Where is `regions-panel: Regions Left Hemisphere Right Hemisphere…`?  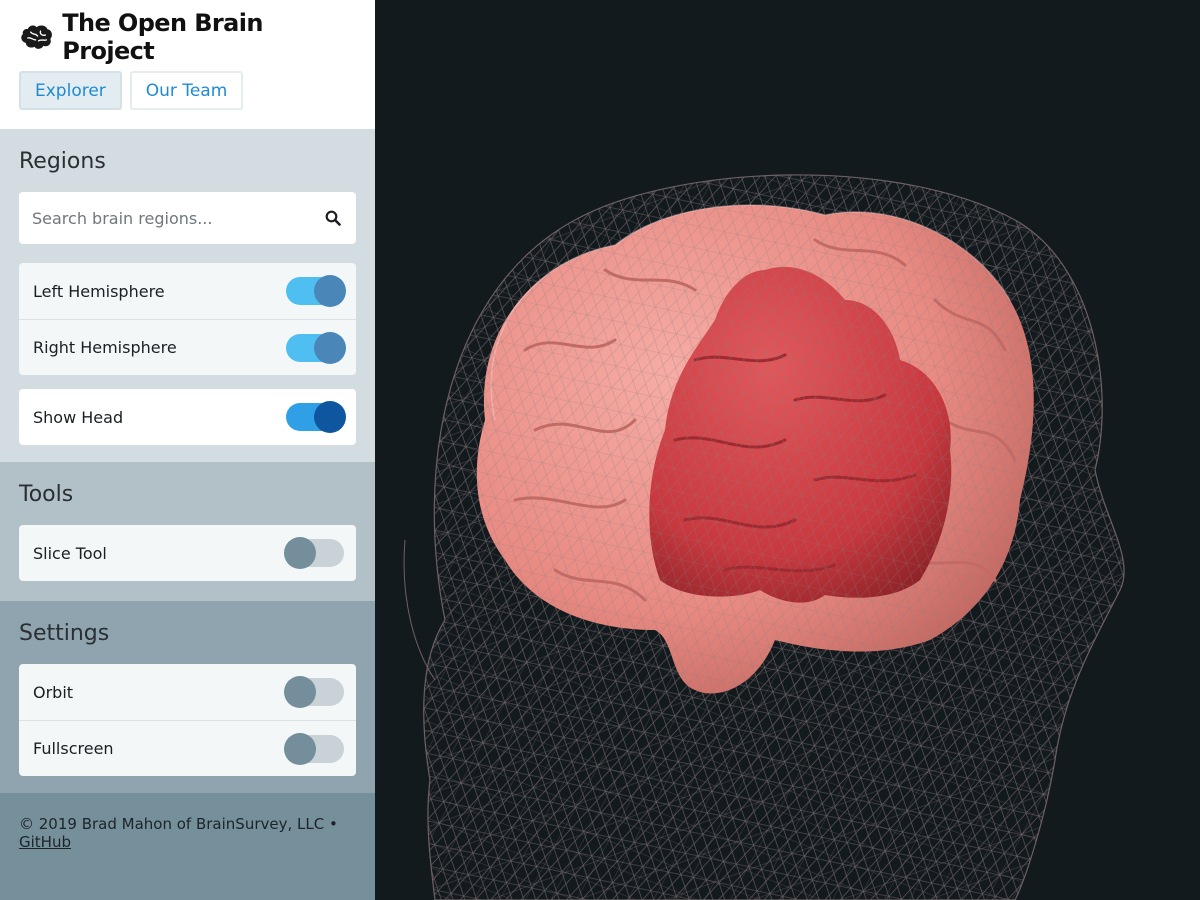 regions-panel: Regions Left Hemisphere Right Hemisphere… is located at coordinates (187, 295).